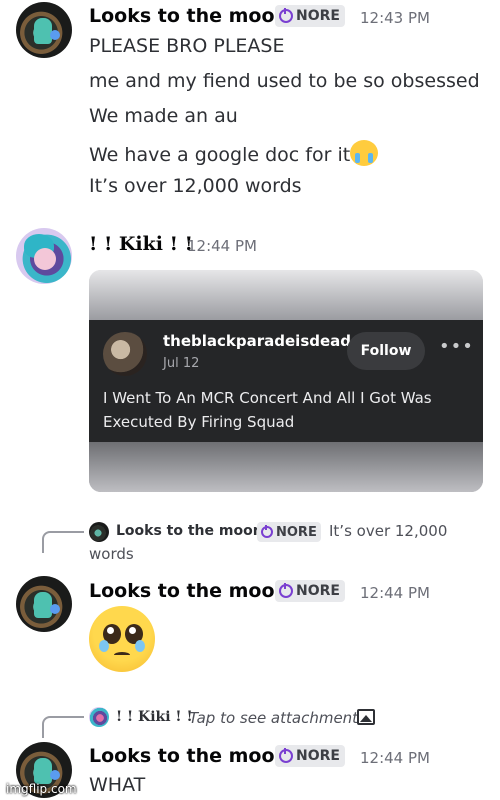 This screenshot has width=500, height=800. I want to click on reply-author: ! ! Kiki ! !, so click(154, 717).